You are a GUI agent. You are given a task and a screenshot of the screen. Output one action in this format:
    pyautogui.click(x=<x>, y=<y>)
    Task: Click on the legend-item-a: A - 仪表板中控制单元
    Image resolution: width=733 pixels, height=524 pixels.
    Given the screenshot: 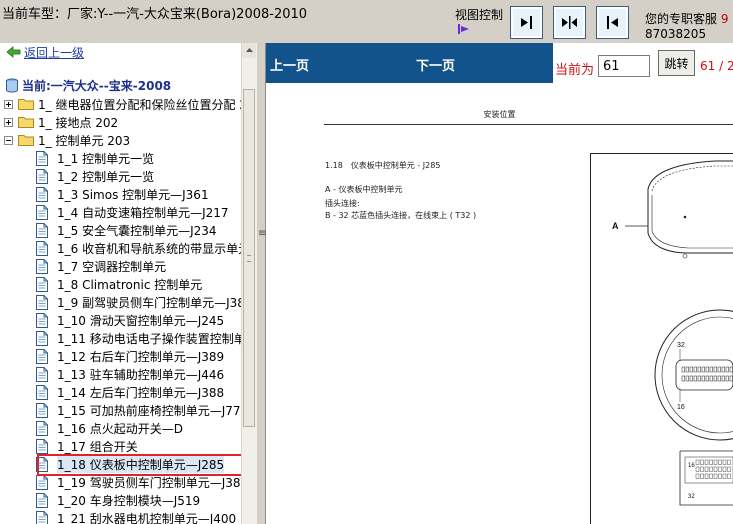 What is the action you would take?
    pyautogui.click(x=364, y=189)
    